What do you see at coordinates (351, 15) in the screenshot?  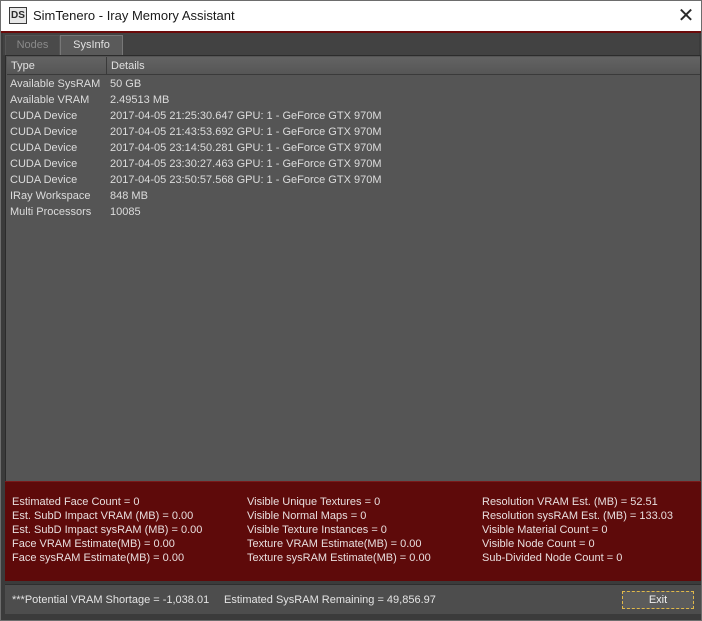 I see `title-bar: DS SimTenero - Iray Memory Assistant ✕` at bounding box center [351, 15].